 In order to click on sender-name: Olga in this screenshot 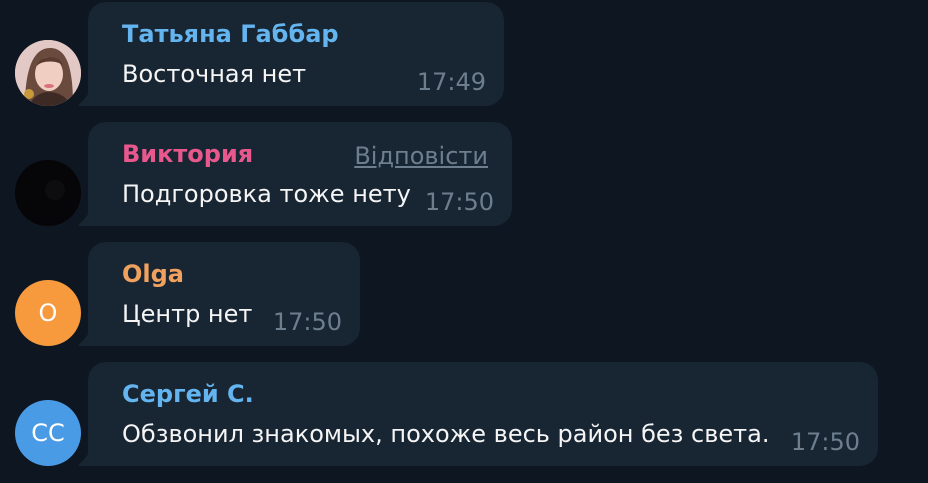, I will do `click(153, 274)`.